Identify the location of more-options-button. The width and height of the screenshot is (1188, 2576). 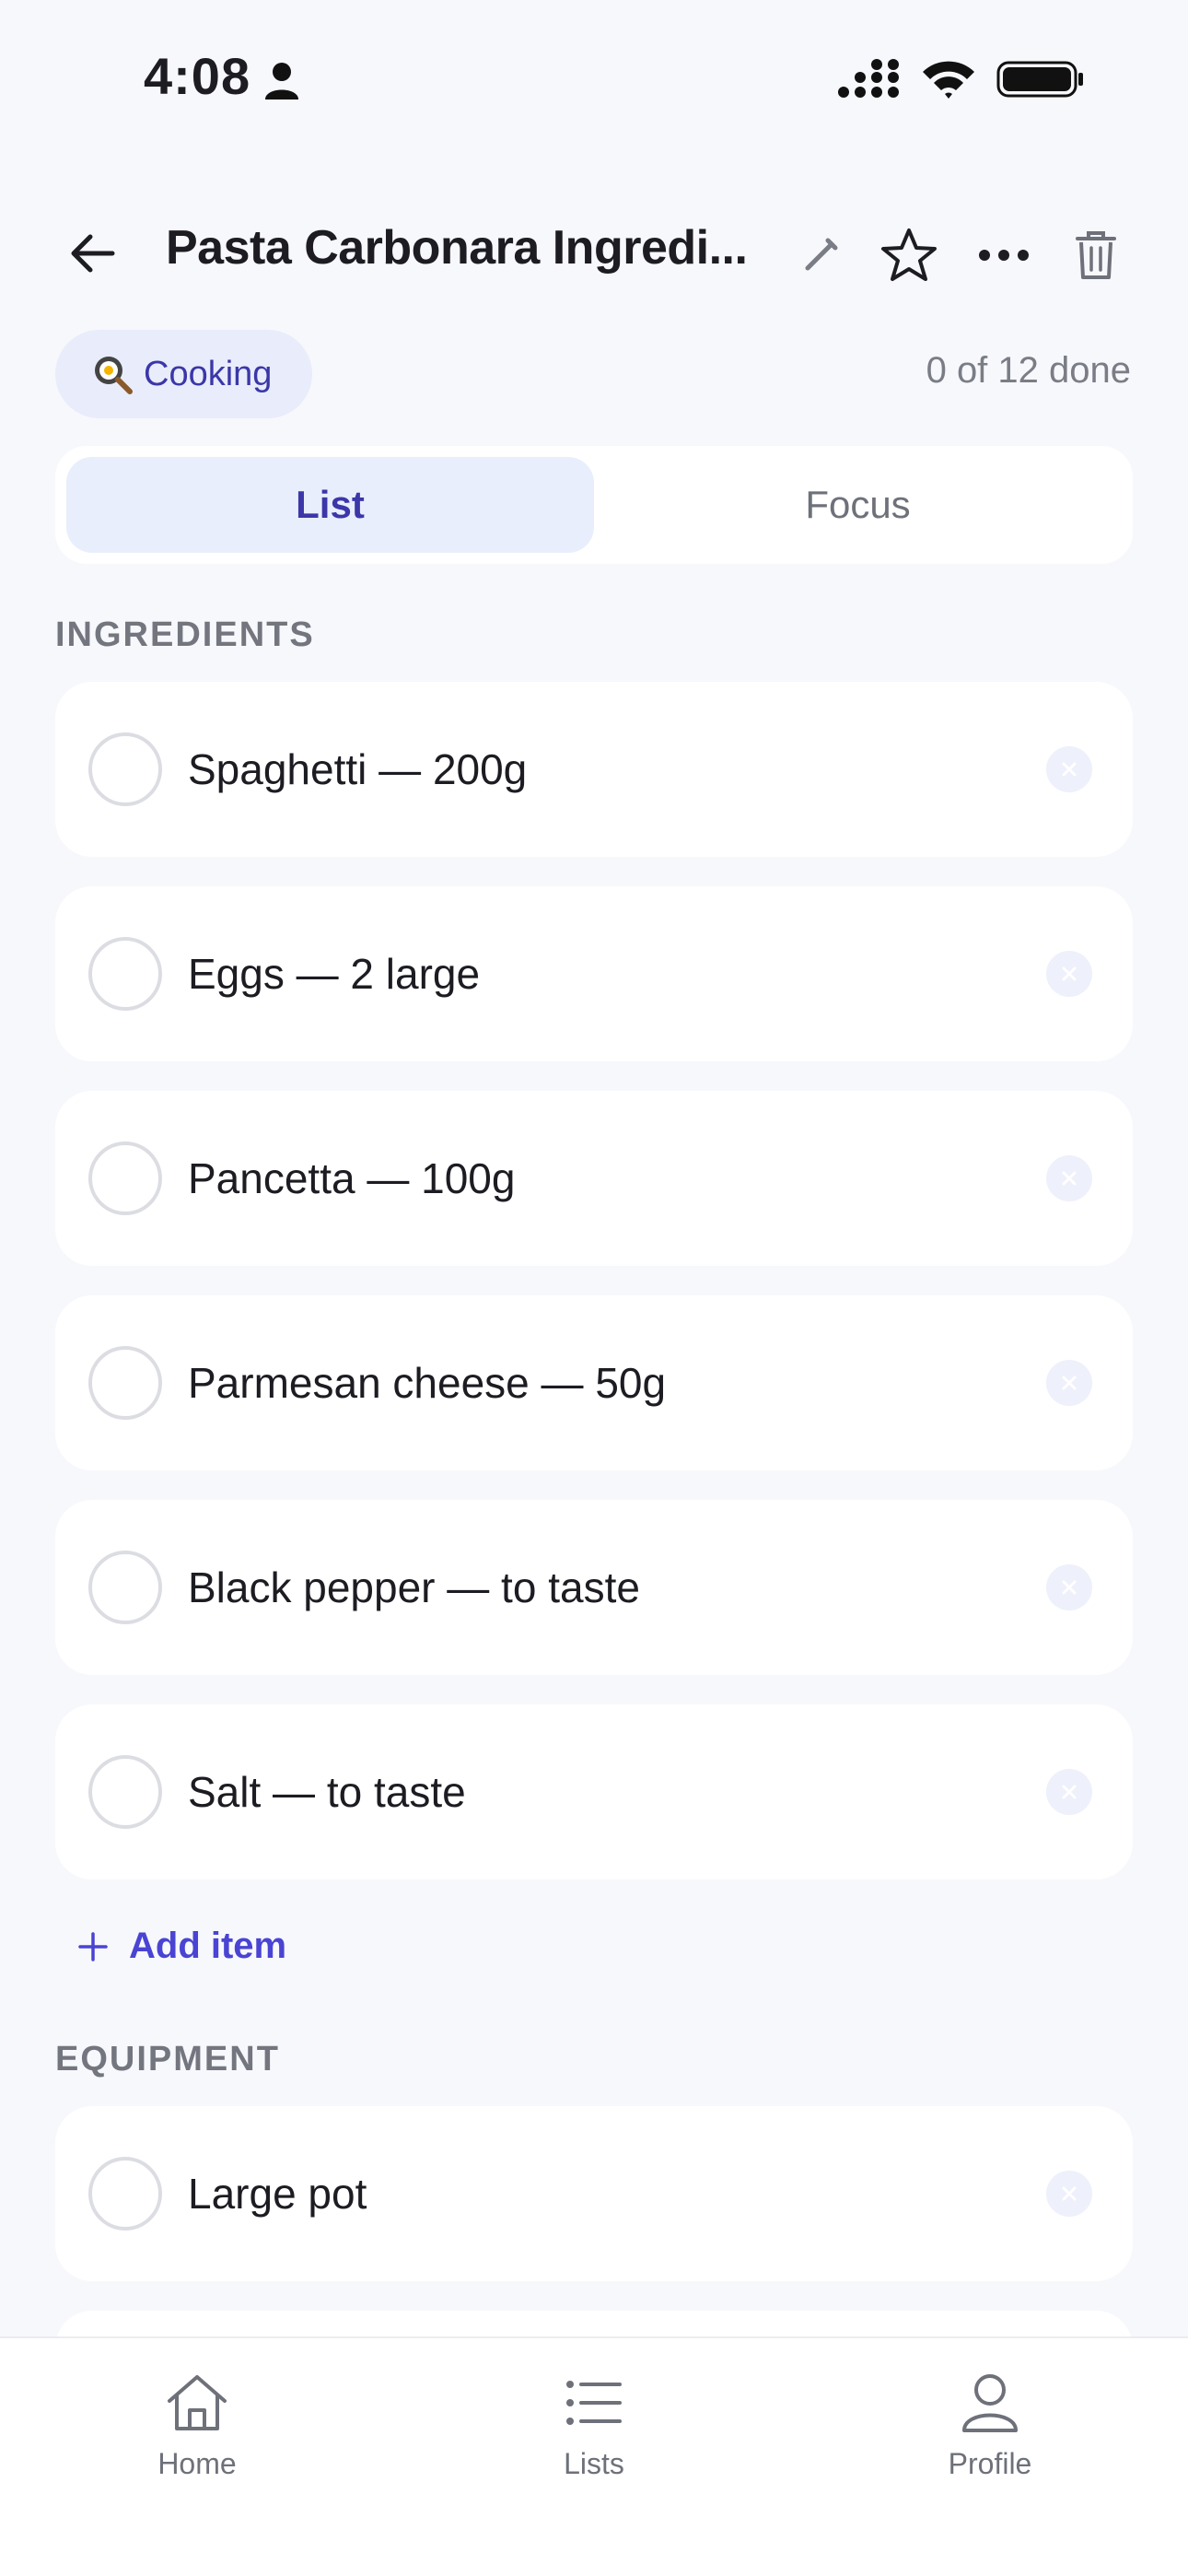
(1004, 255).